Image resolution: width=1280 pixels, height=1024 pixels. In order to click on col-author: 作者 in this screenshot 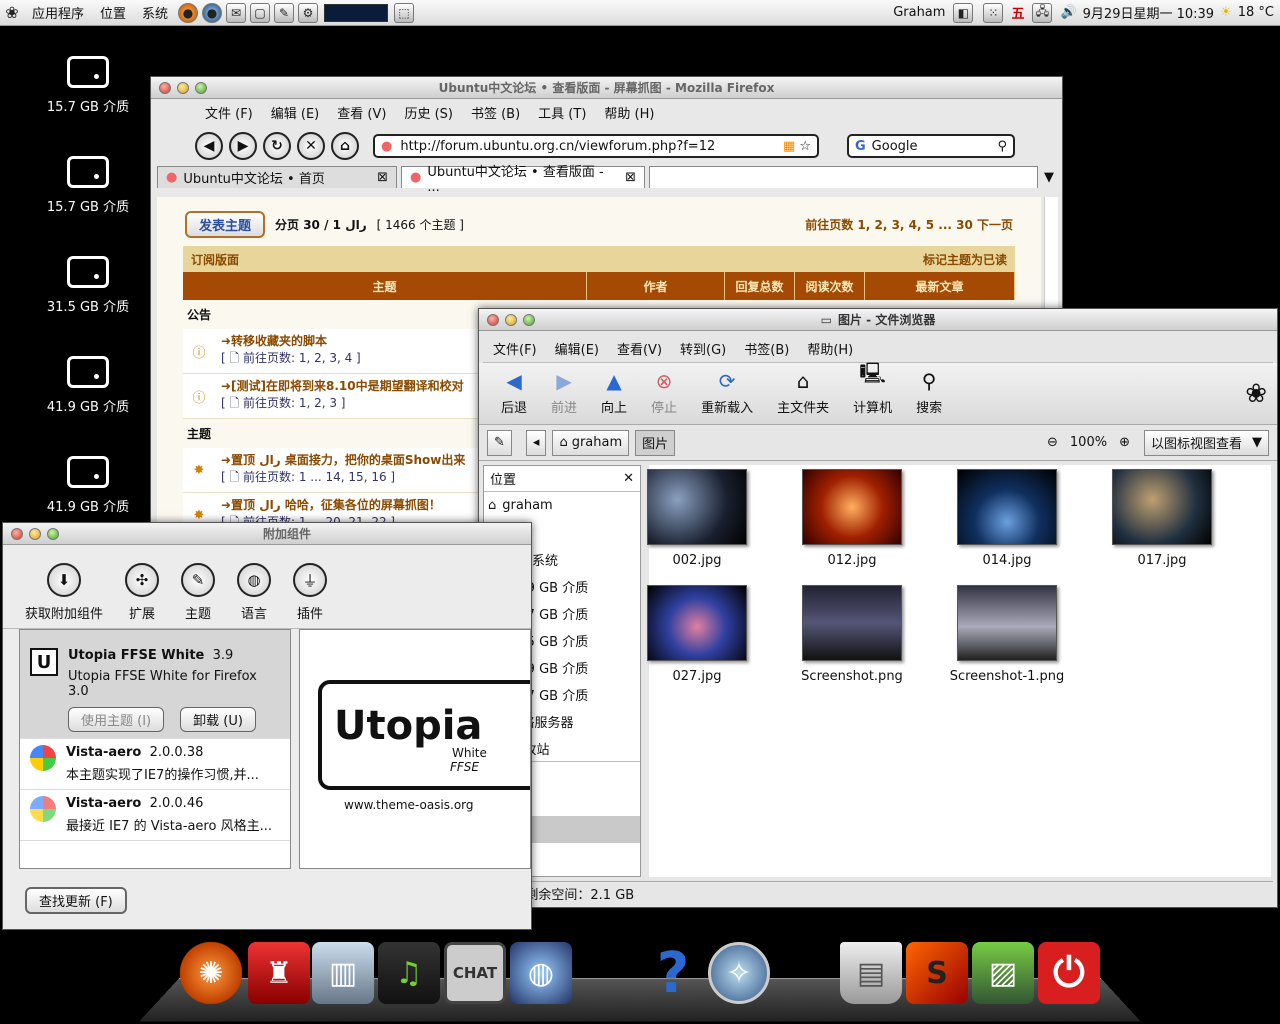, I will do `click(656, 286)`.